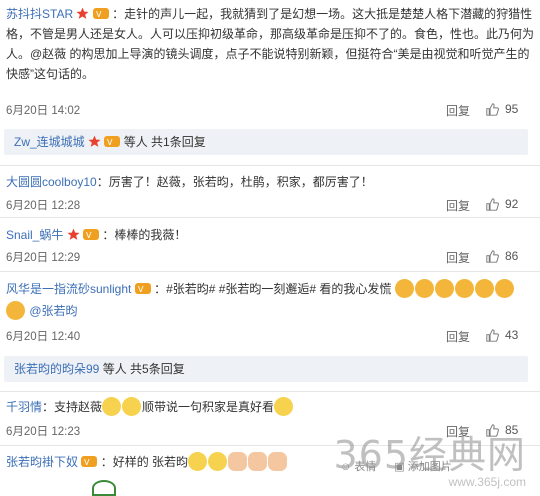  Describe the element at coordinates (34, 235) in the screenshot. I see `comment-username: Snail_蜗牛` at that location.